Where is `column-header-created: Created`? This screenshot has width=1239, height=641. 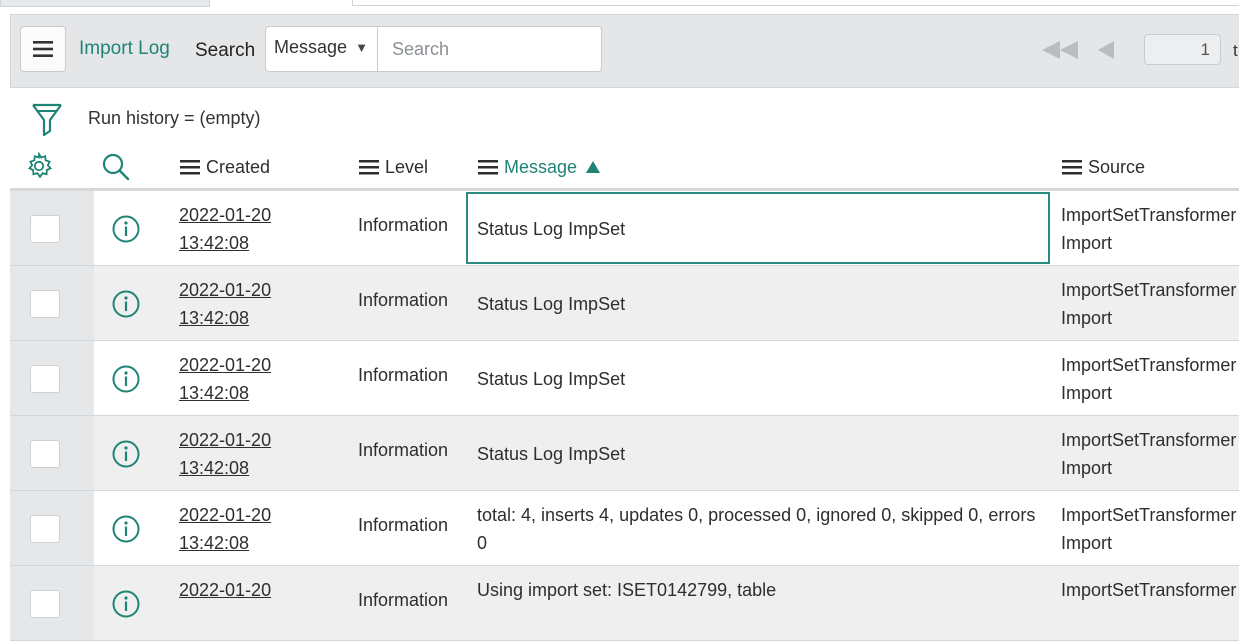
column-header-created: Created is located at coordinates (225, 167).